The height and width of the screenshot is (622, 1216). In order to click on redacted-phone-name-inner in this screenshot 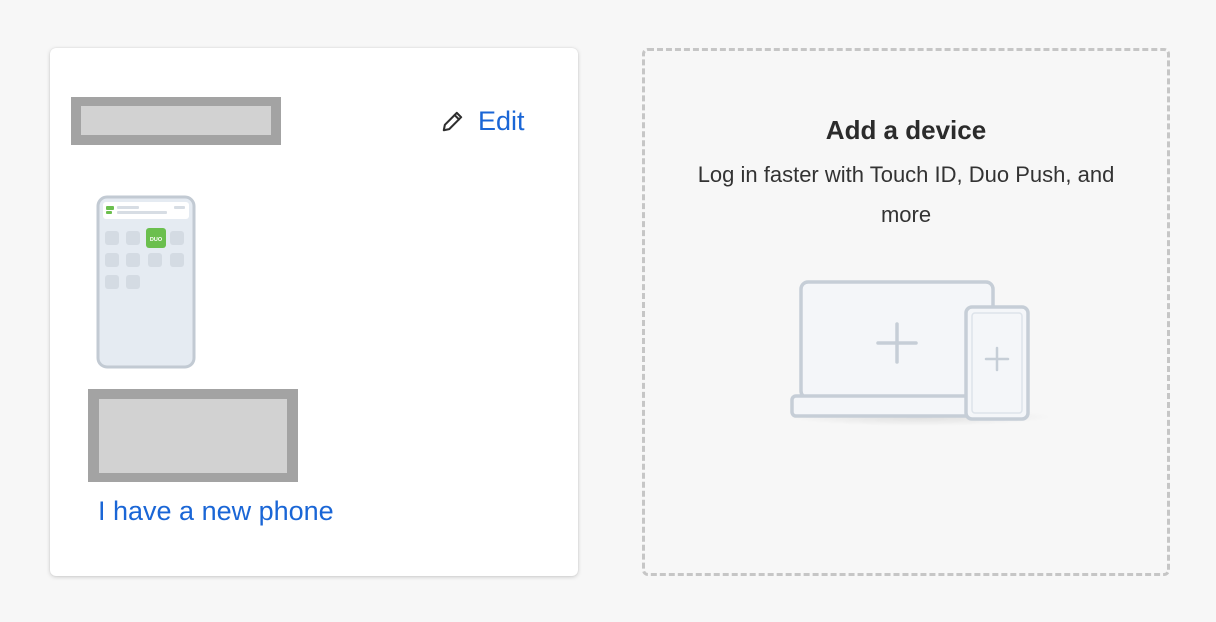, I will do `click(193, 436)`.